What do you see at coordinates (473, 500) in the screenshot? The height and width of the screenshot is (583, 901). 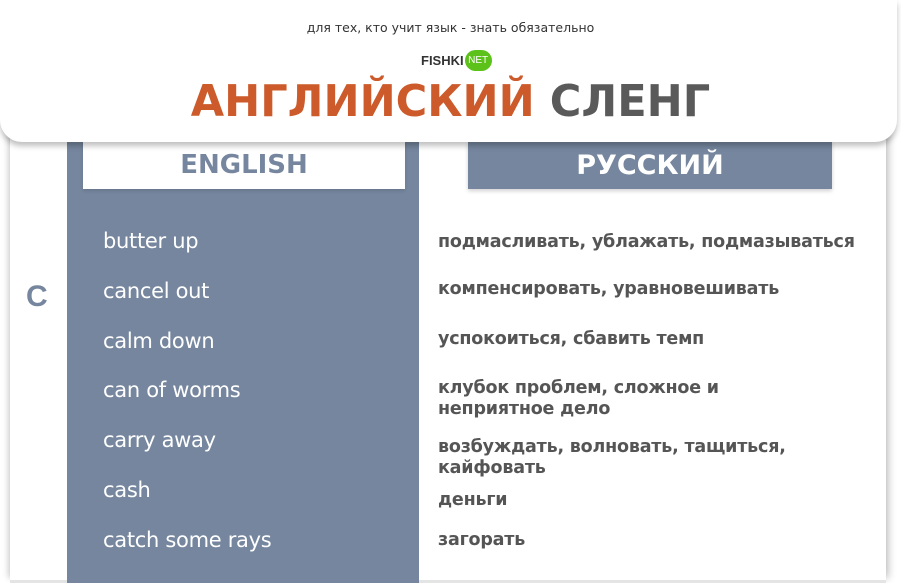 I see `russian-translation: деньги` at bounding box center [473, 500].